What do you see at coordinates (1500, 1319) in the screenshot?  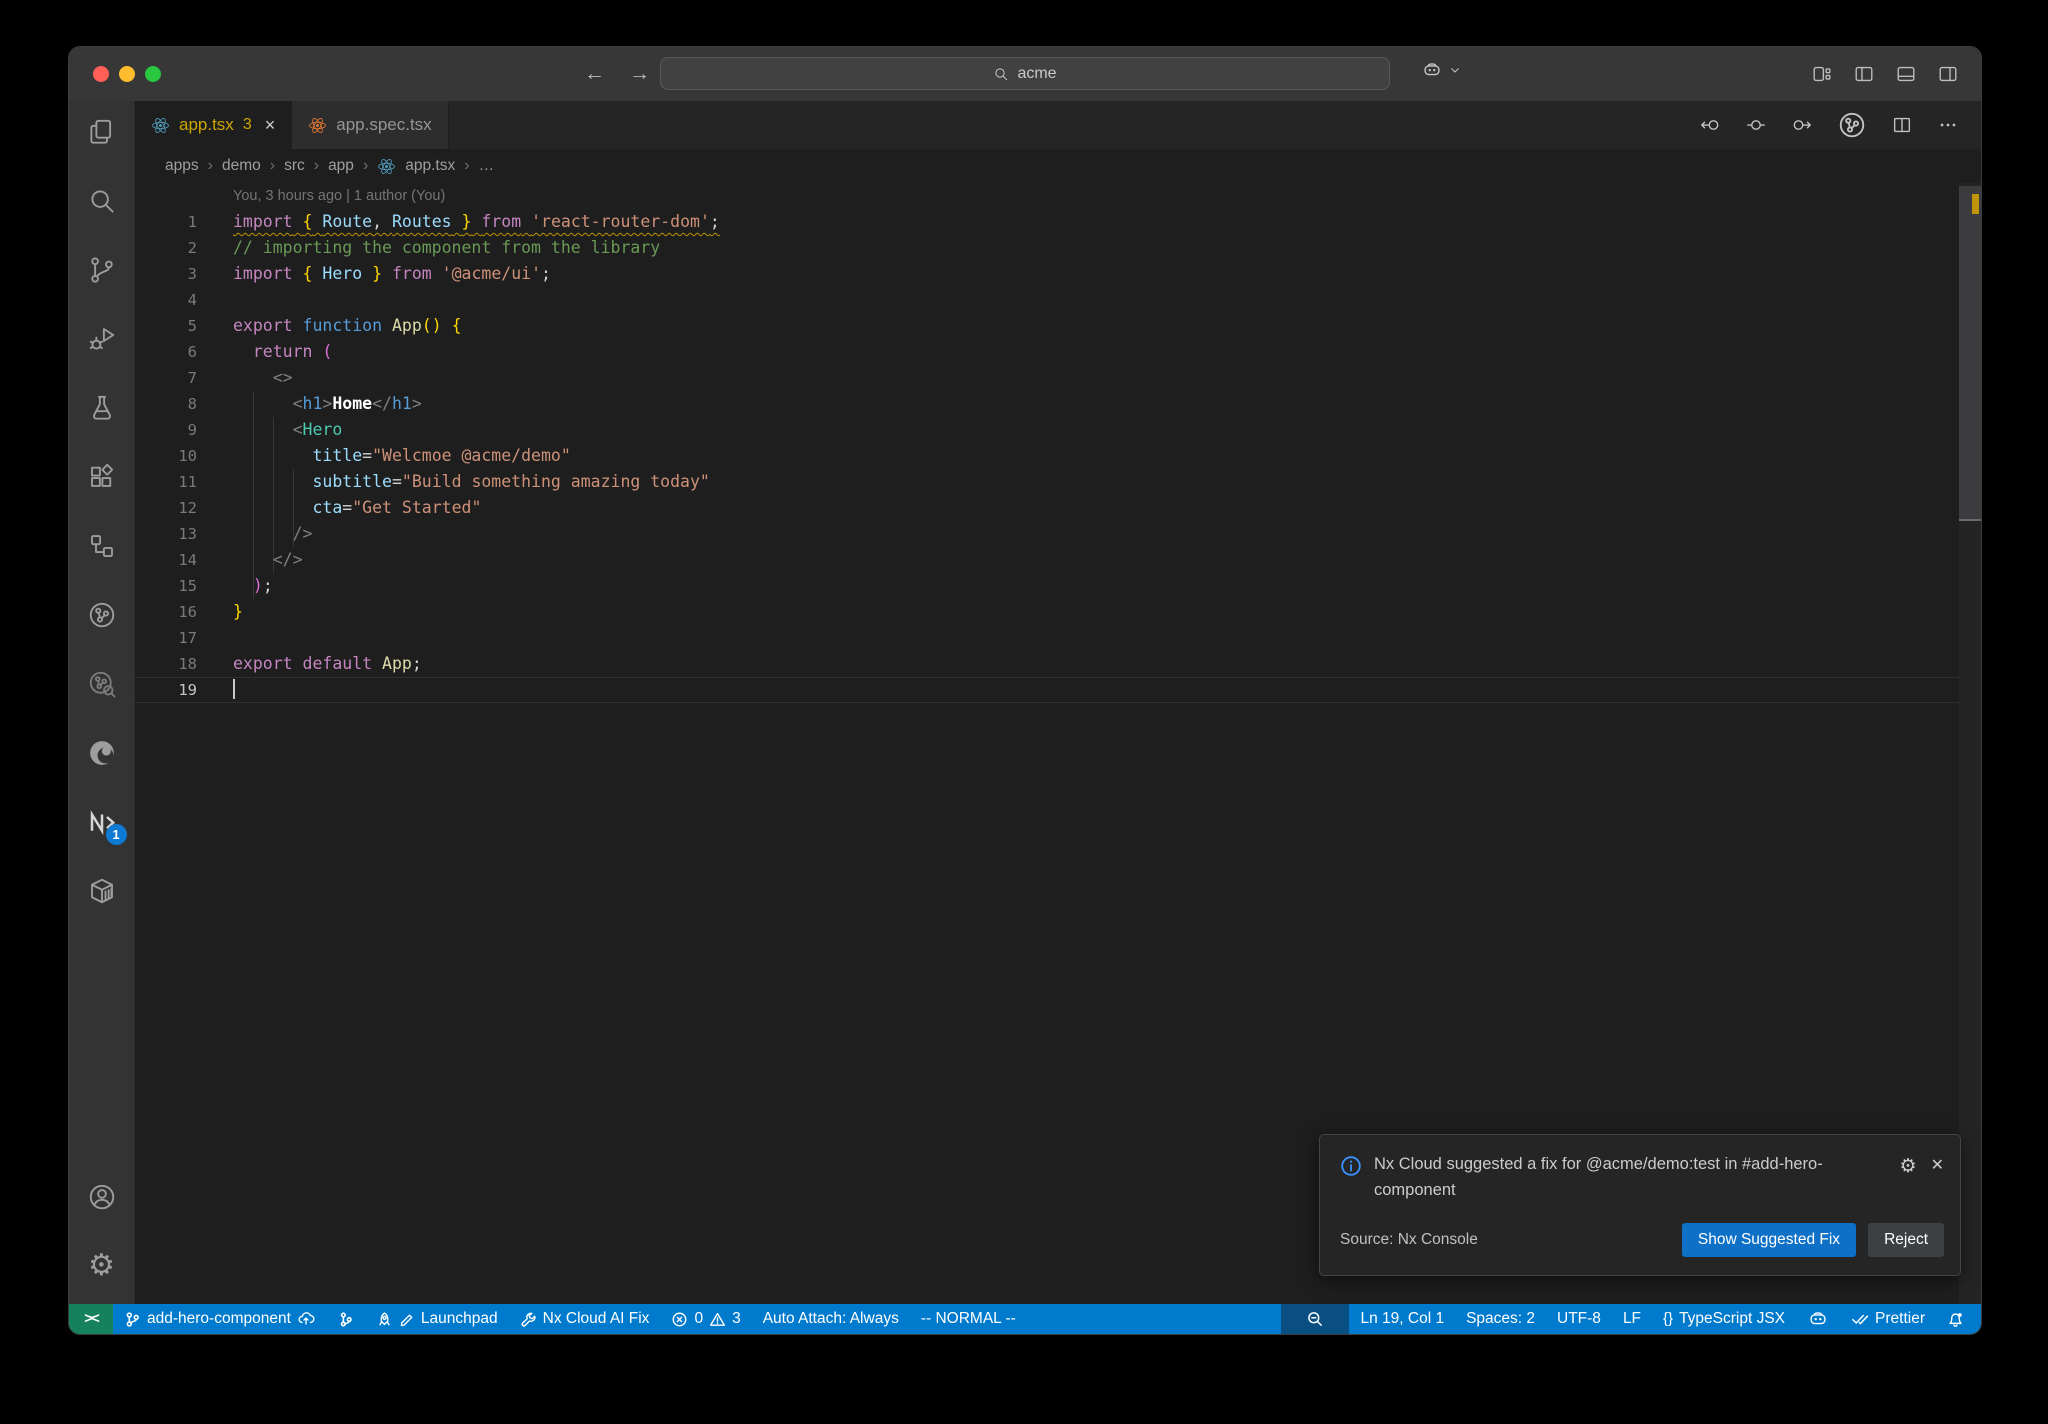 I see `indentation-item: Spaces: 2` at bounding box center [1500, 1319].